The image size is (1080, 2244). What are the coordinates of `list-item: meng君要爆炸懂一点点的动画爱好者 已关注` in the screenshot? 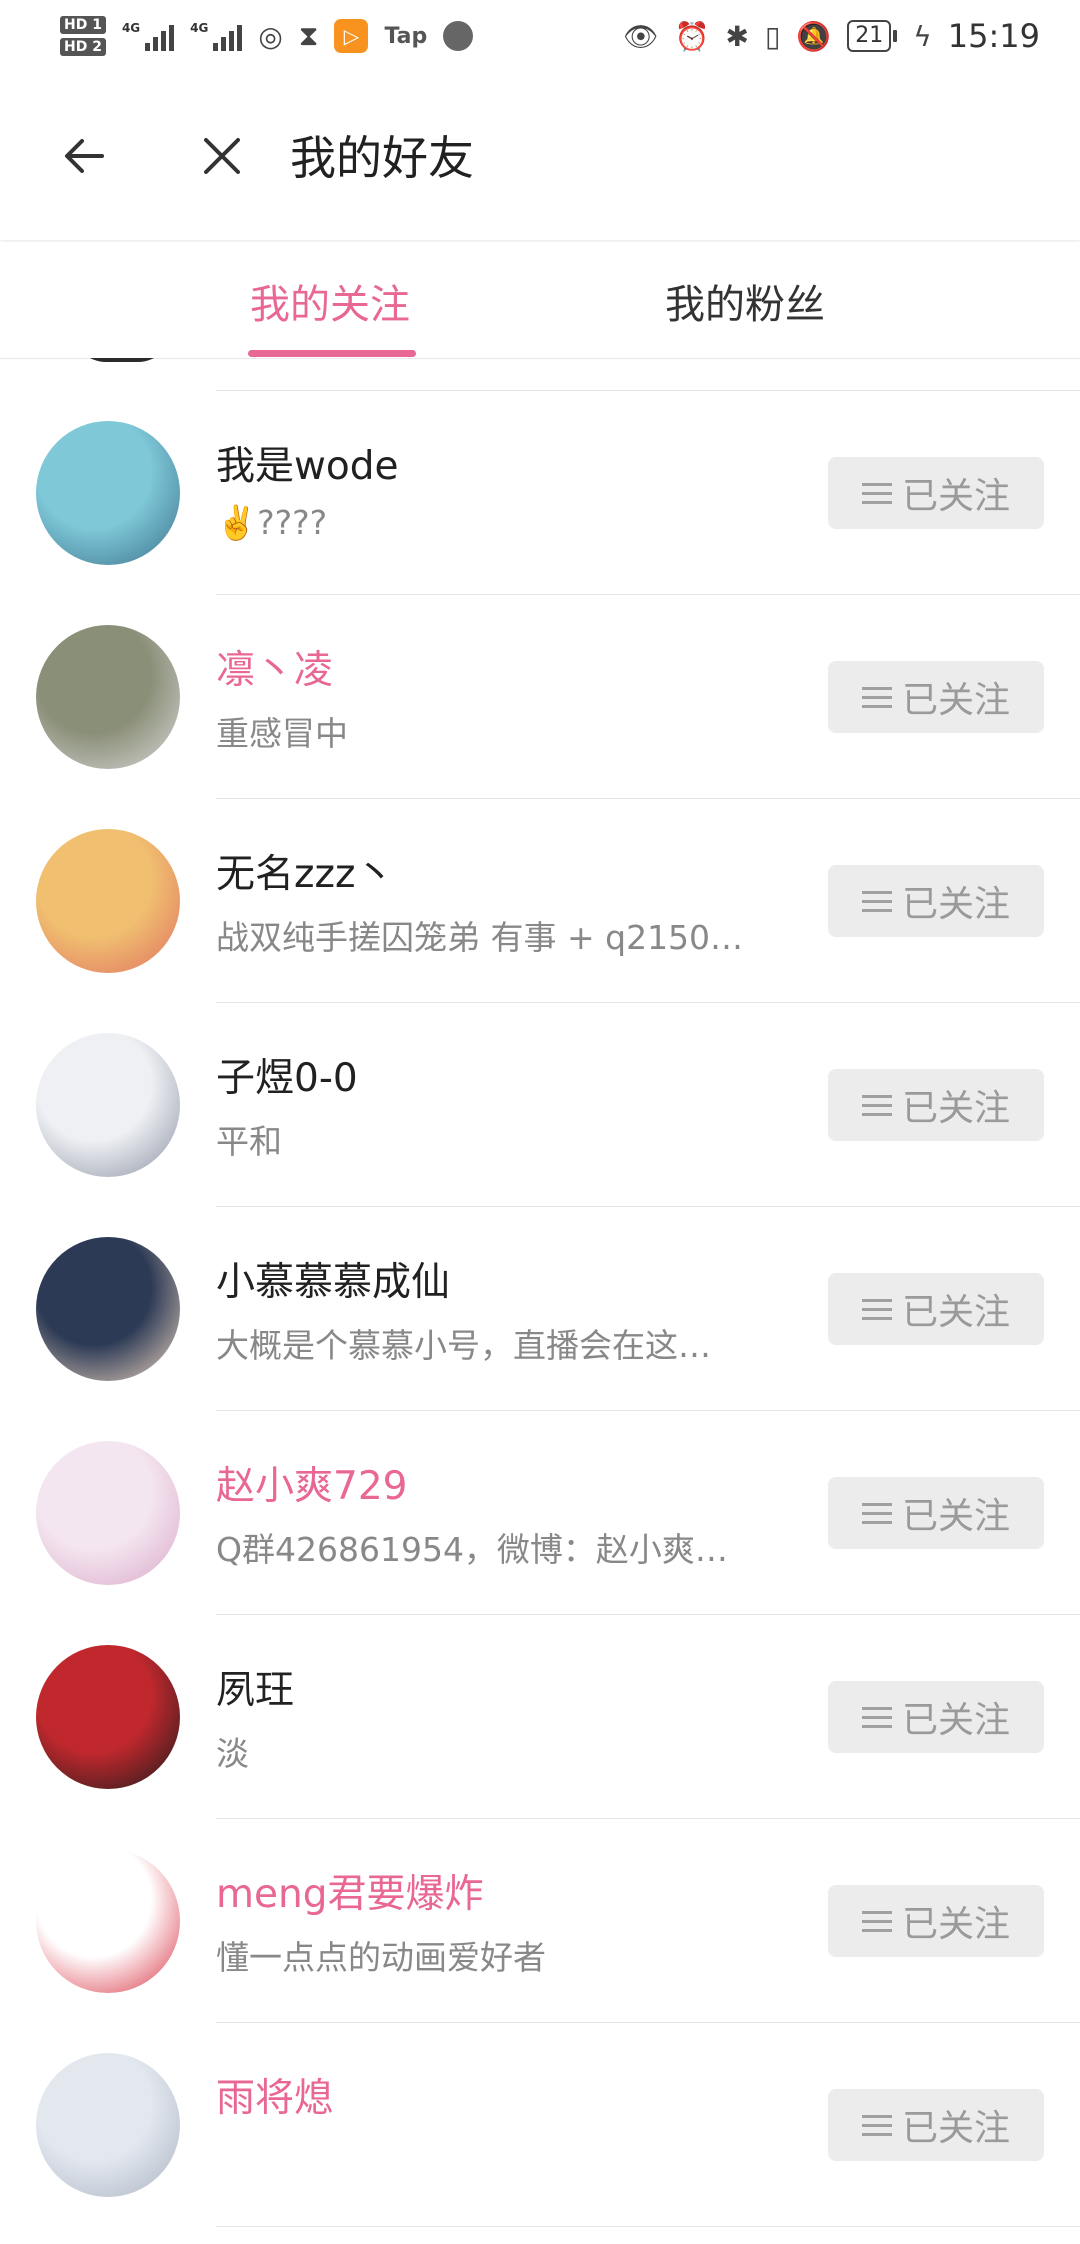 It's located at (540, 1921).